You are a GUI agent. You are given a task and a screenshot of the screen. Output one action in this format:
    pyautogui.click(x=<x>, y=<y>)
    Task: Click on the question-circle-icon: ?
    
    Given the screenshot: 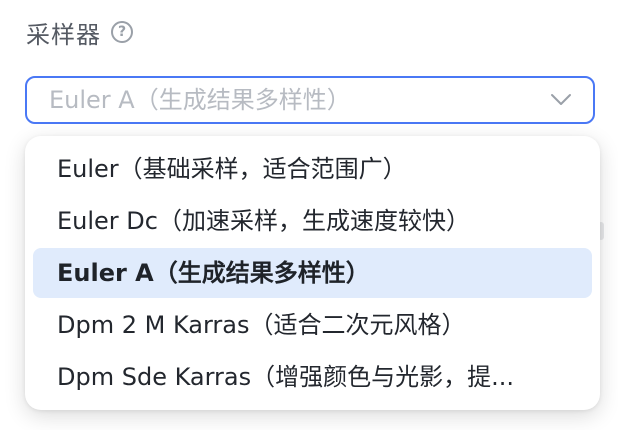 What is the action you would take?
    pyautogui.click(x=122, y=32)
    